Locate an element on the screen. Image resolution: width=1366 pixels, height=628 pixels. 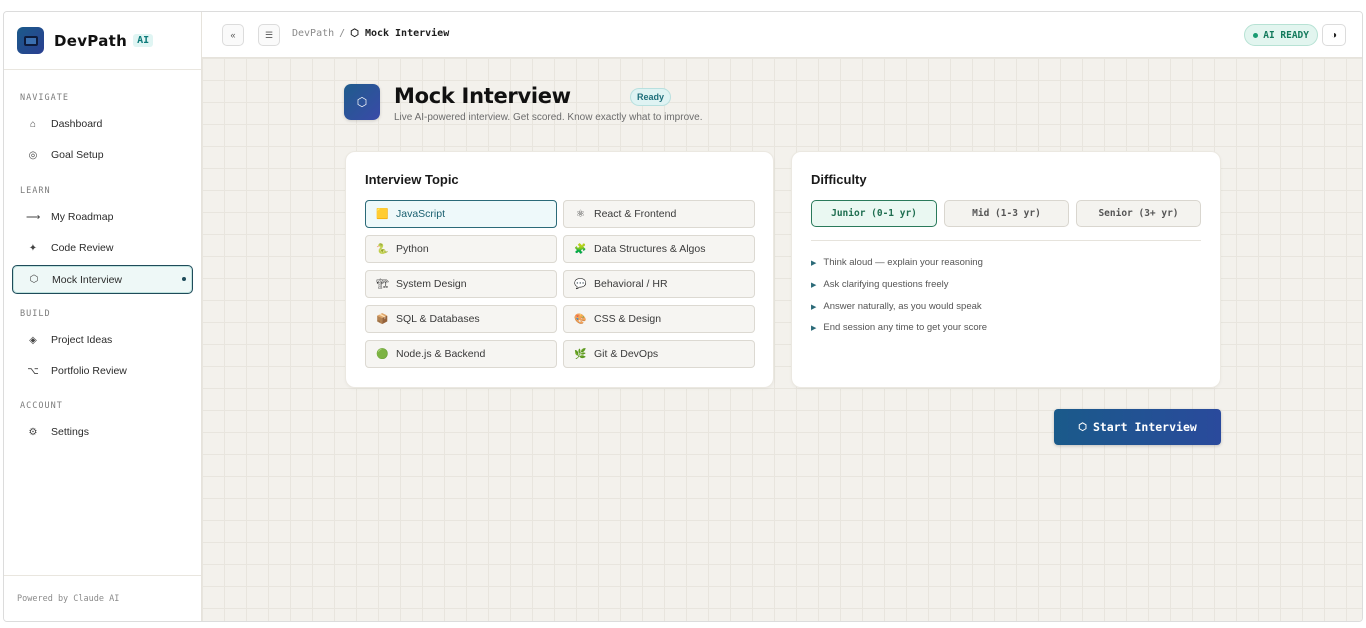
target-icon: ◎ is located at coordinates (33, 155).